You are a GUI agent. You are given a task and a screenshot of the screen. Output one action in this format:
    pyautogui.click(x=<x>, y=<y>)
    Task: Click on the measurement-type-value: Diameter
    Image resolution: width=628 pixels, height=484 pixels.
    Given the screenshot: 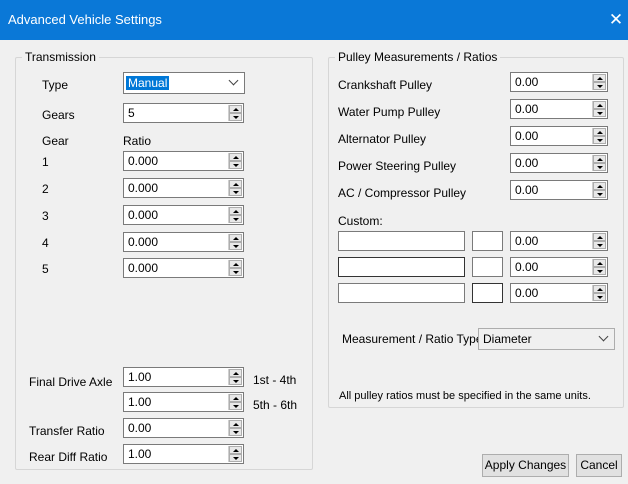 What is the action you would take?
    pyautogui.click(x=507, y=339)
    